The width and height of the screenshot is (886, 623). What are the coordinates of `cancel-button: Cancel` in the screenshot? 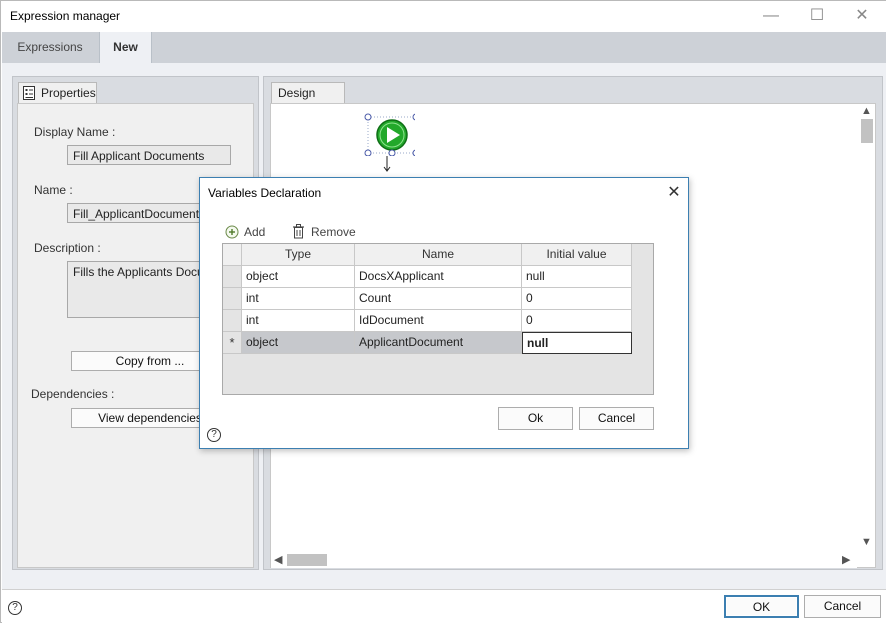 It's located at (842, 606).